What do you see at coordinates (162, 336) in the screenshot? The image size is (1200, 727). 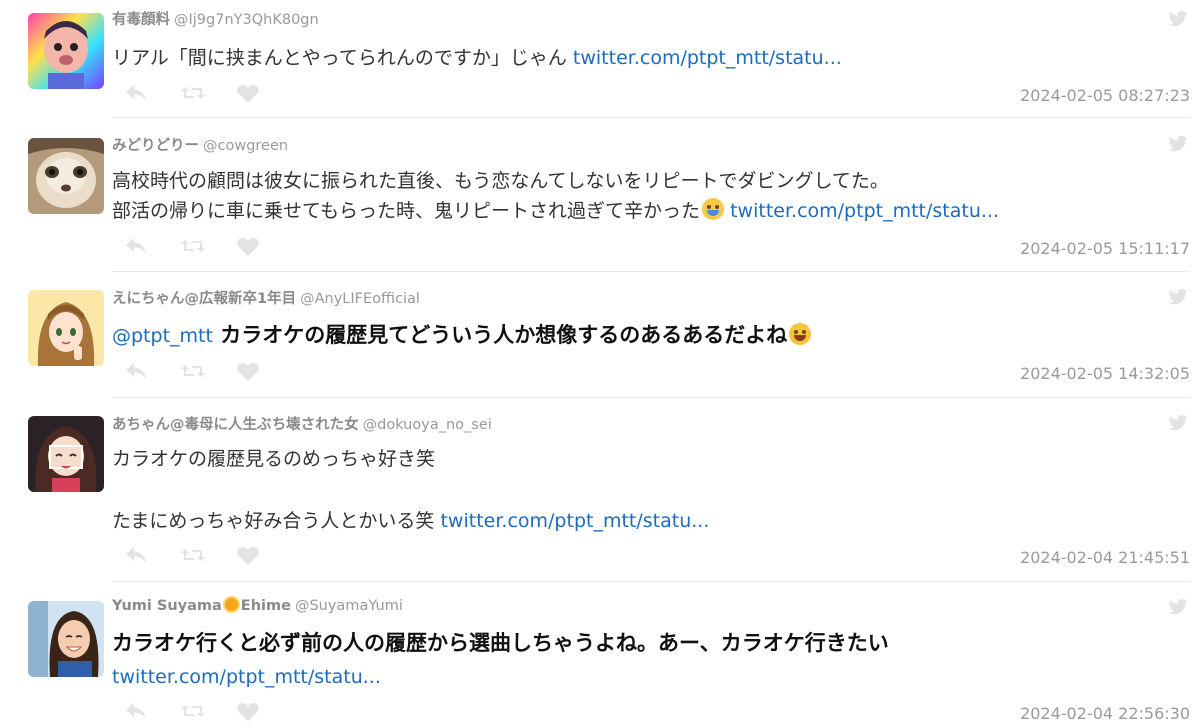 I see `mention-link: @ptpt_mtt` at bounding box center [162, 336].